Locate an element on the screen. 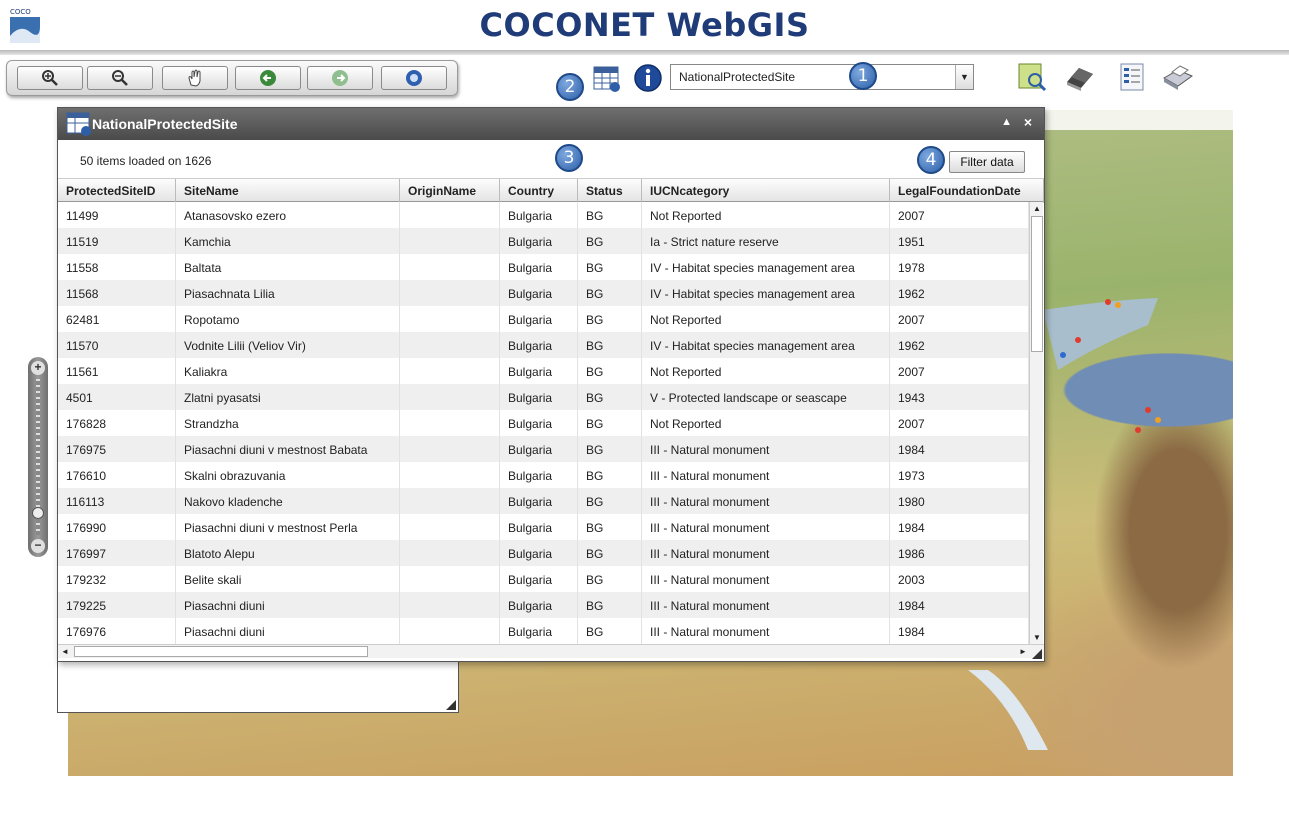 The image size is (1289, 820). table-cell: 11570 is located at coordinates (117, 345).